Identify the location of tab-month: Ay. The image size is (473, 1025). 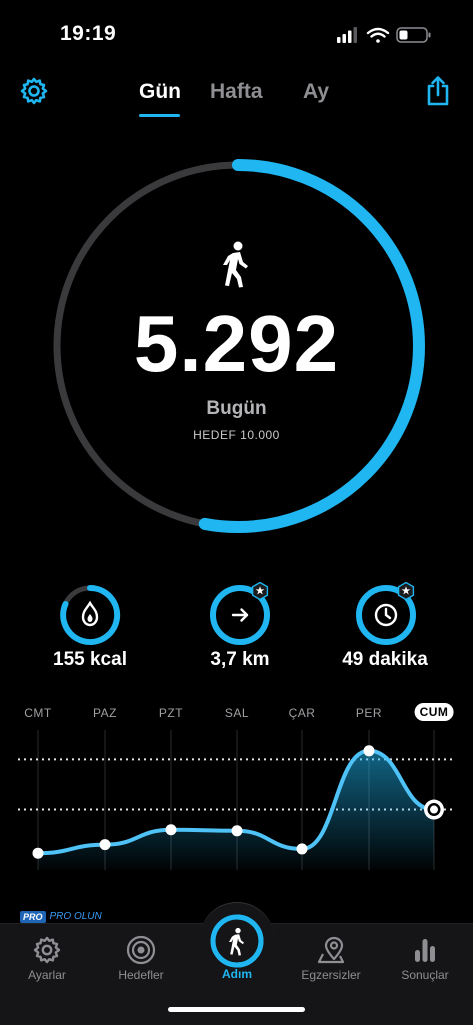
(316, 92).